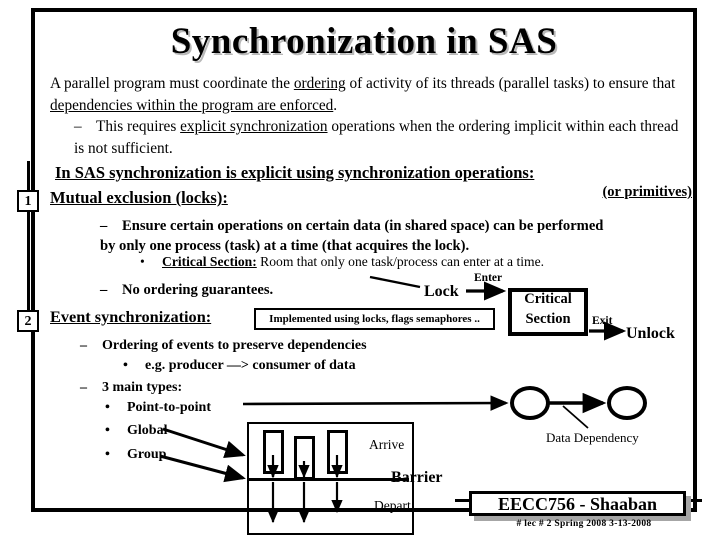 The height and width of the screenshot is (540, 720). What do you see at coordinates (139, 197) in the screenshot?
I see `mutual-exclusion-heading: Mutual exclusion (locks):` at bounding box center [139, 197].